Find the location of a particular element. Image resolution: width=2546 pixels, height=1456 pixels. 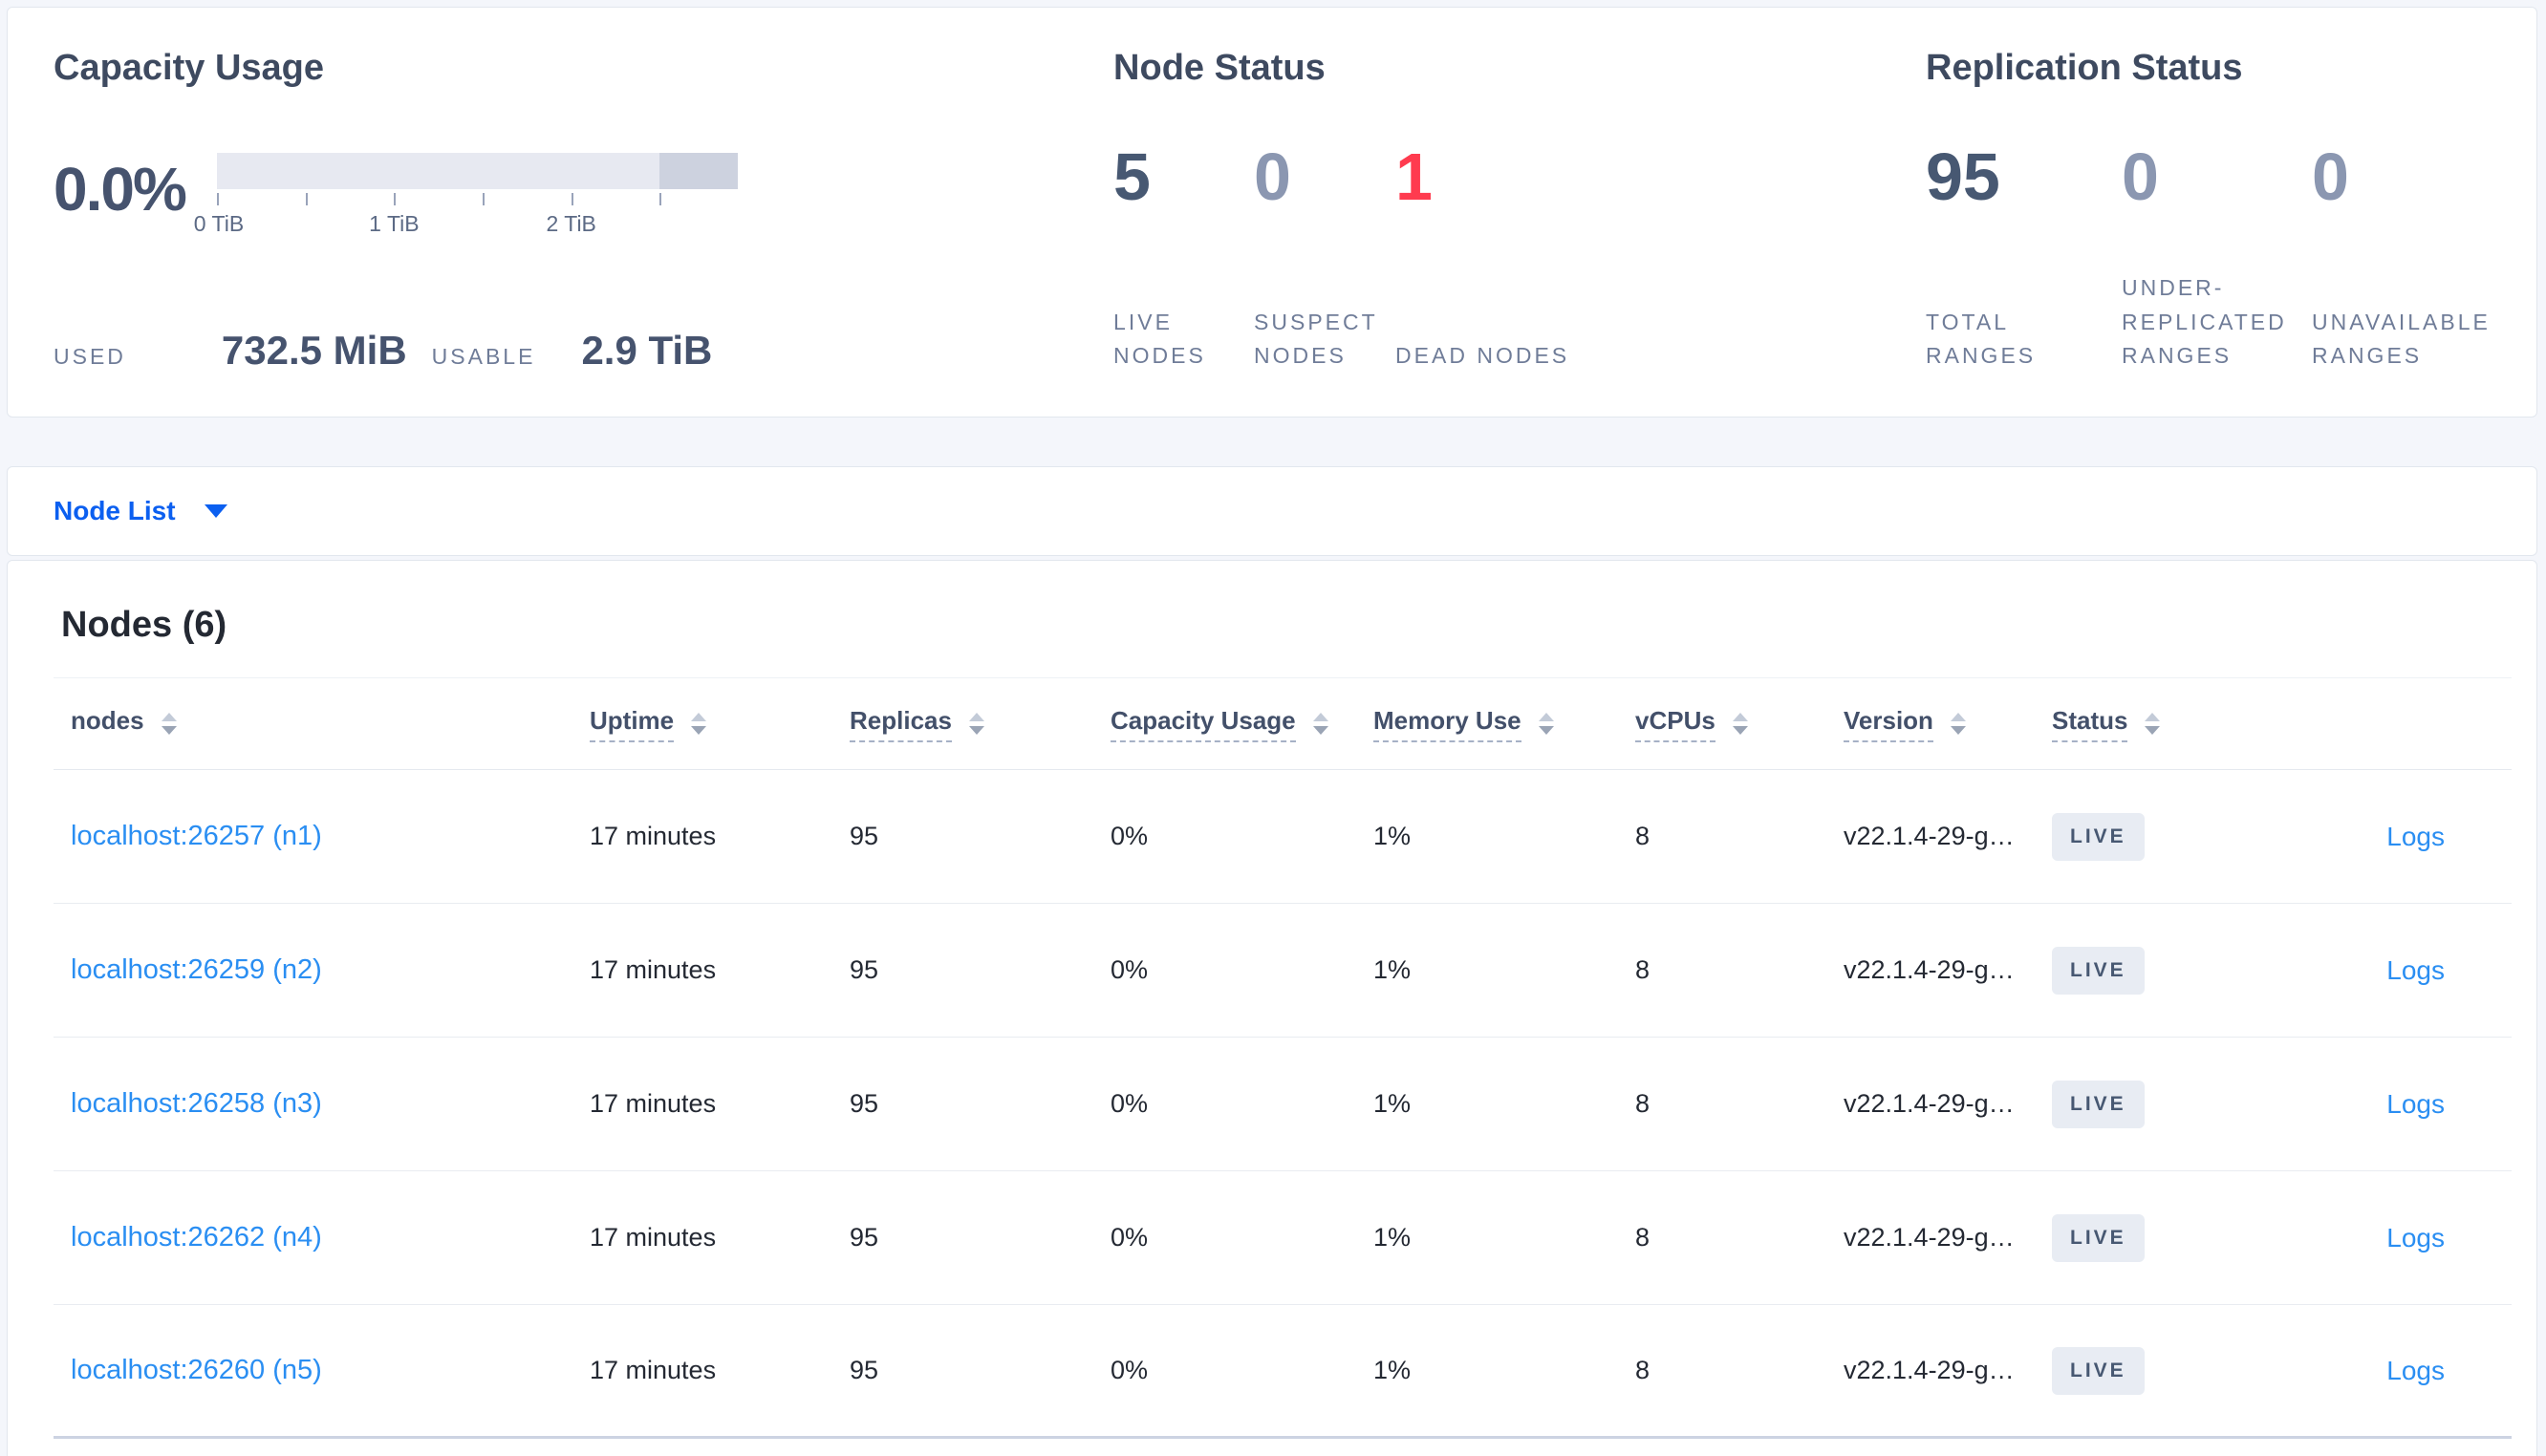

total-ranges-value: 95 is located at coordinates (1963, 177).